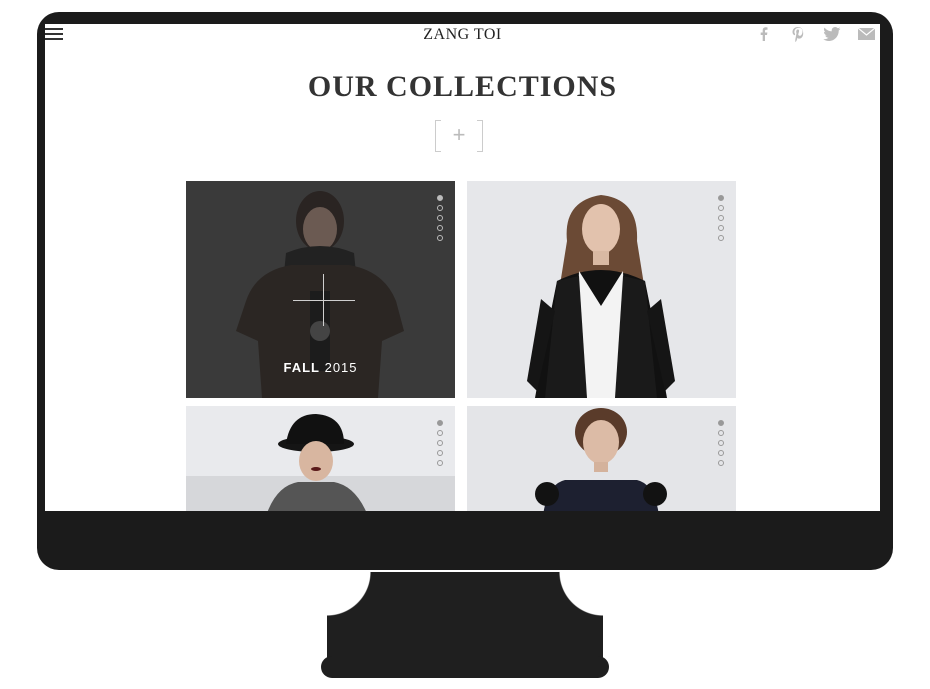  Describe the element at coordinates (320, 289) in the screenshot. I see `collection-tile-fall-2015: FALL 2015` at that location.